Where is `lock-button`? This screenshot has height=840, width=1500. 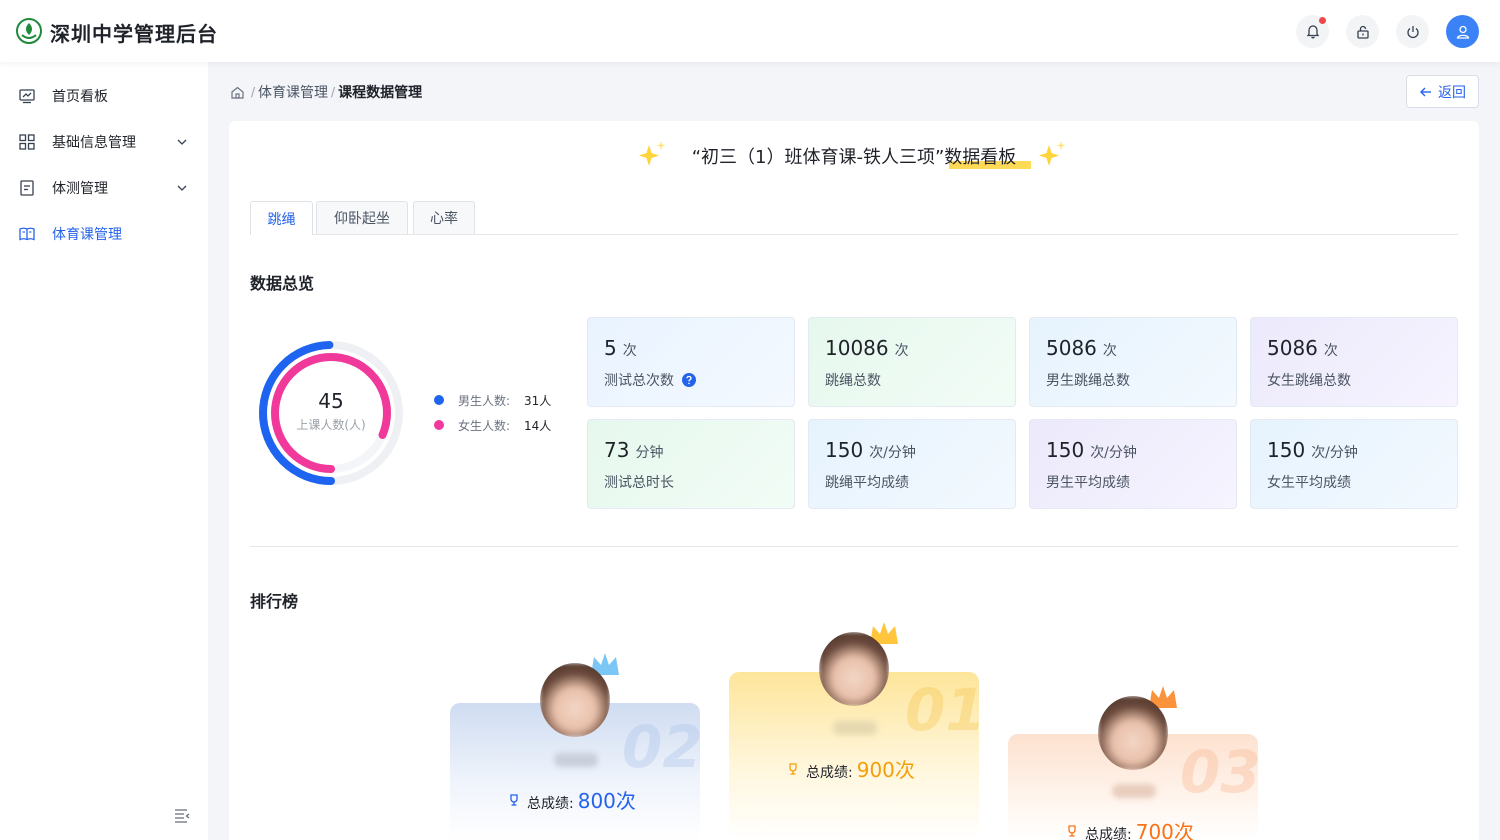
lock-button is located at coordinates (1362, 31).